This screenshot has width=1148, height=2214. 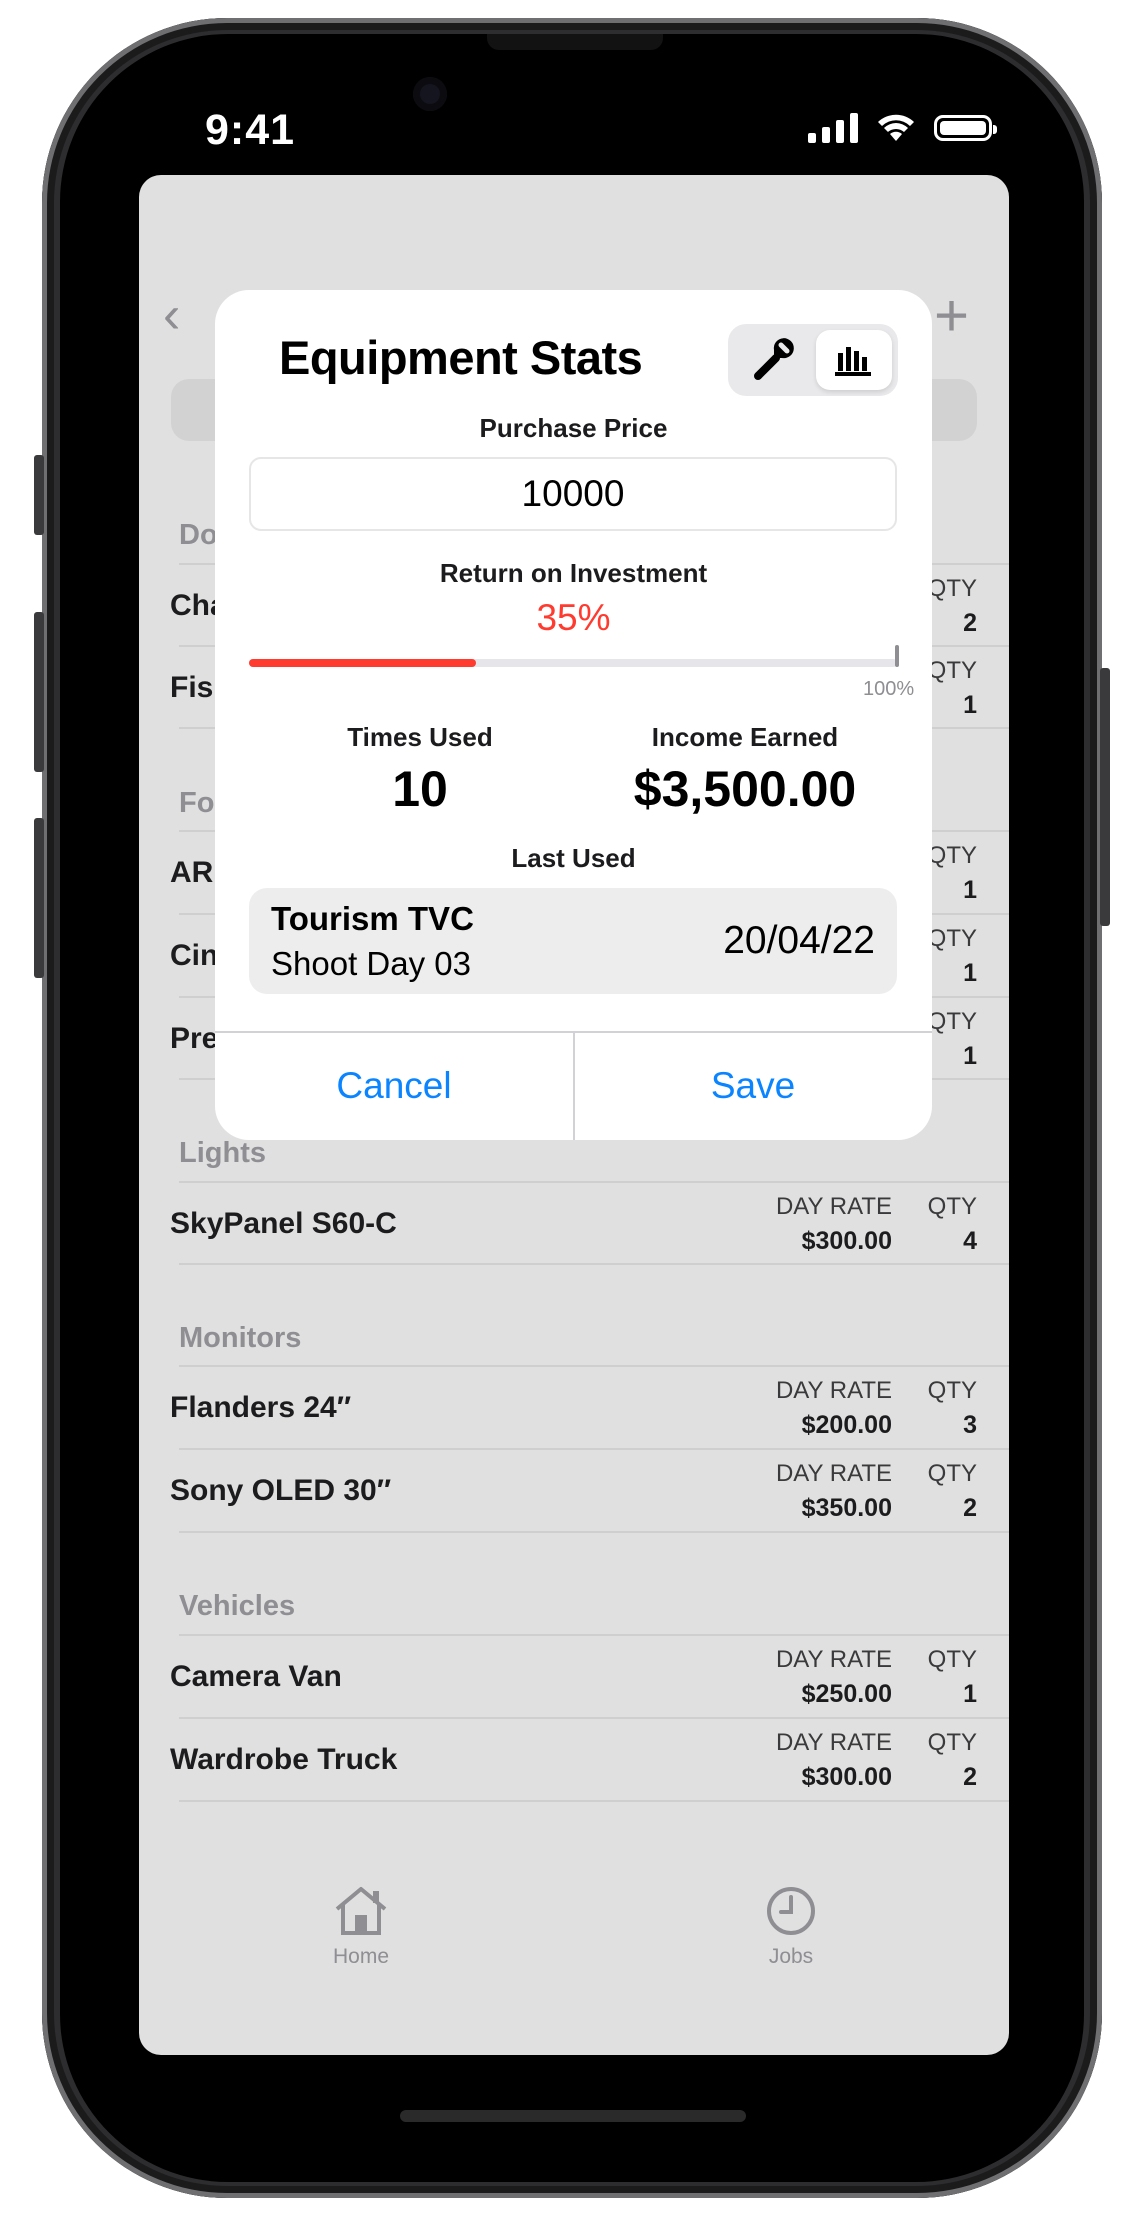 What do you see at coordinates (745, 789) in the screenshot?
I see `income-earned-value: $3,500.00` at bounding box center [745, 789].